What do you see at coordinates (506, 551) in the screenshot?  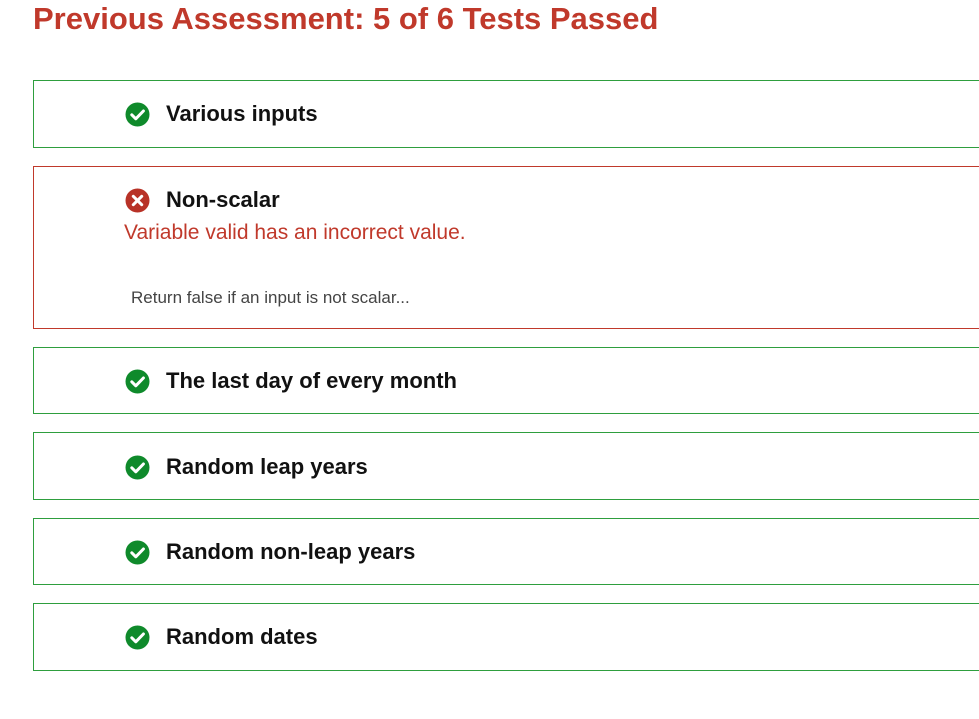 I see `test-result-random-non-leap-years: Random non-leap years` at bounding box center [506, 551].